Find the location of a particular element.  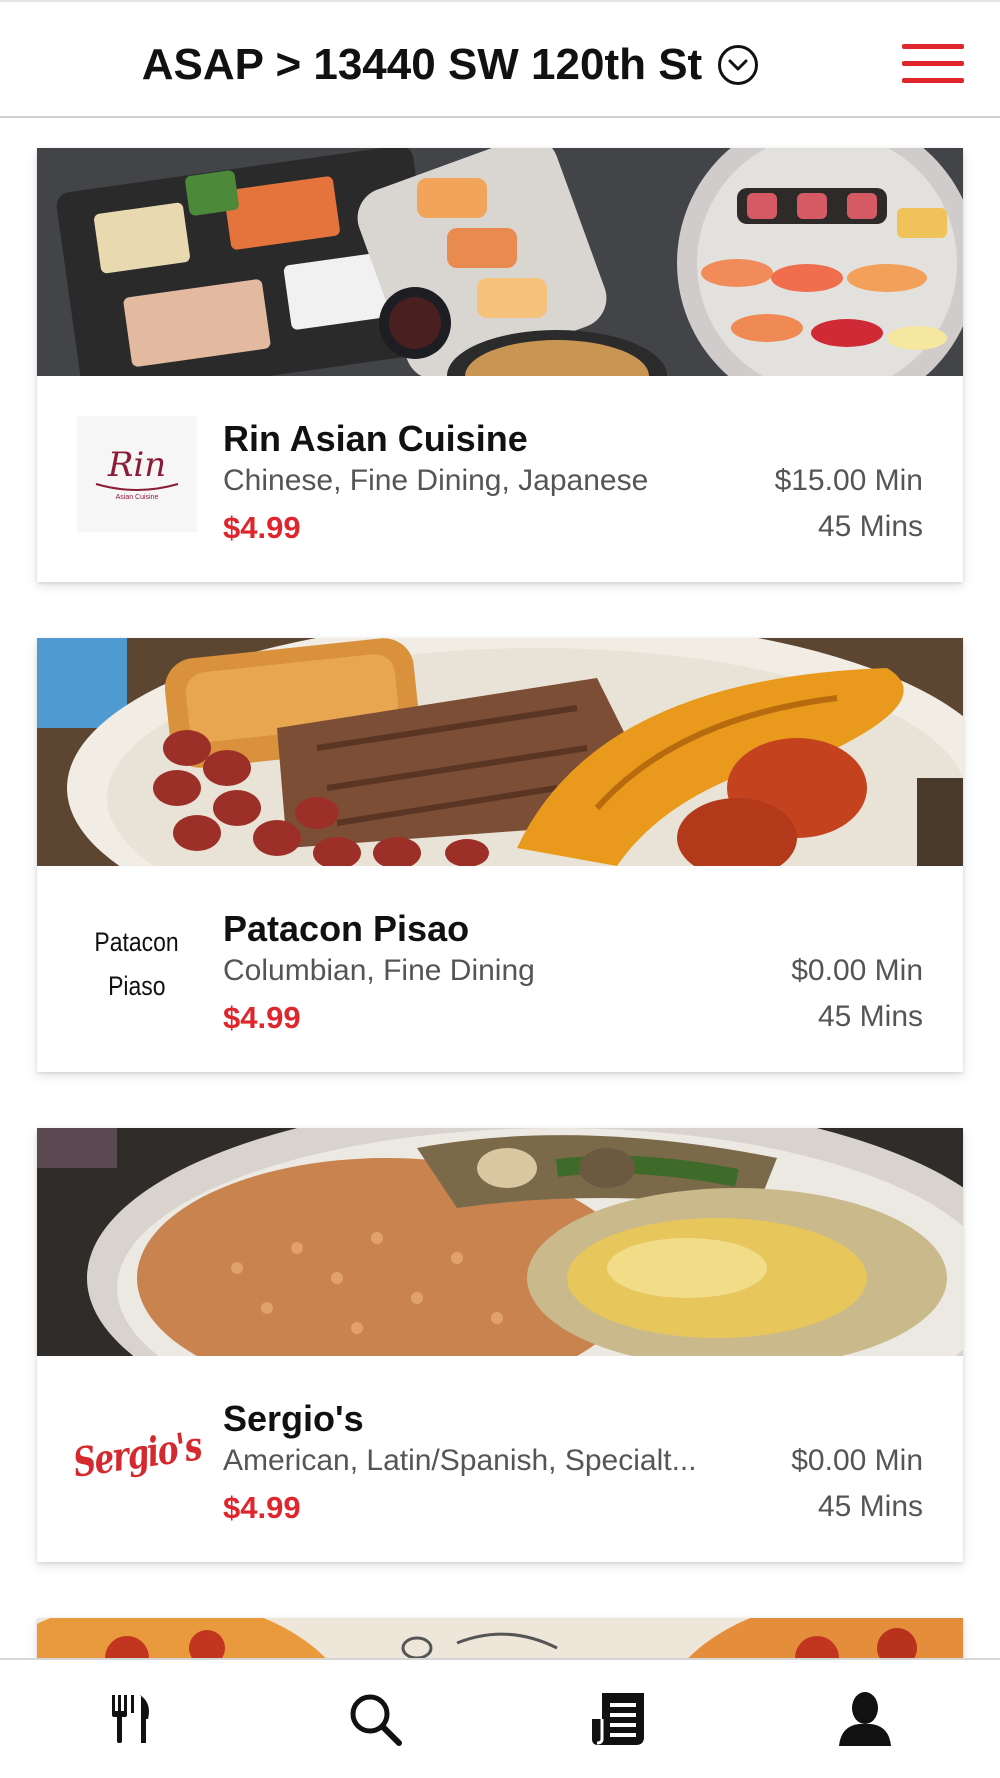

fork-knife-icon is located at coordinates (132, 1719).